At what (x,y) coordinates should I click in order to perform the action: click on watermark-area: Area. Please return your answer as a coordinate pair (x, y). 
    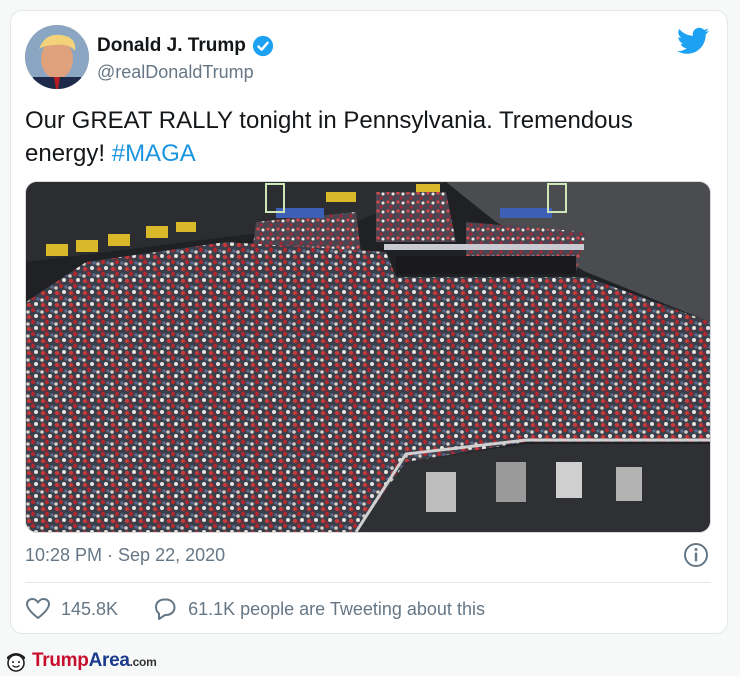
    Looking at the image, I should click on (109, 660).